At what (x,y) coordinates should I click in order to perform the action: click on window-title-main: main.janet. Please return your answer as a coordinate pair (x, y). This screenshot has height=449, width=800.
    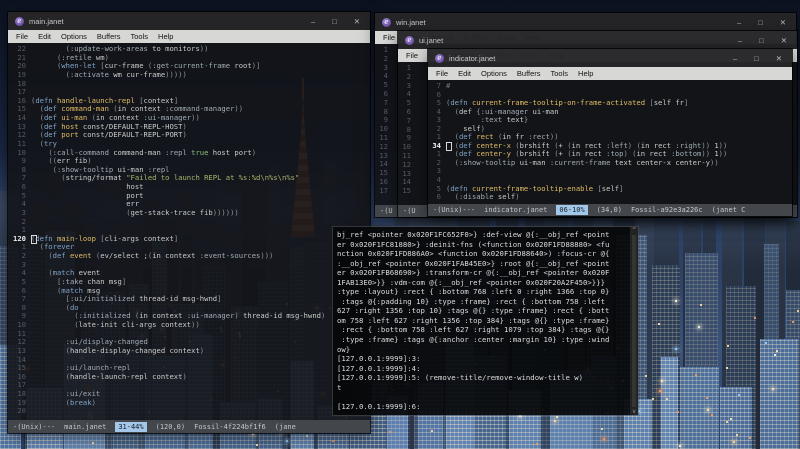
    Looking at the image, I should click on (46, 21).